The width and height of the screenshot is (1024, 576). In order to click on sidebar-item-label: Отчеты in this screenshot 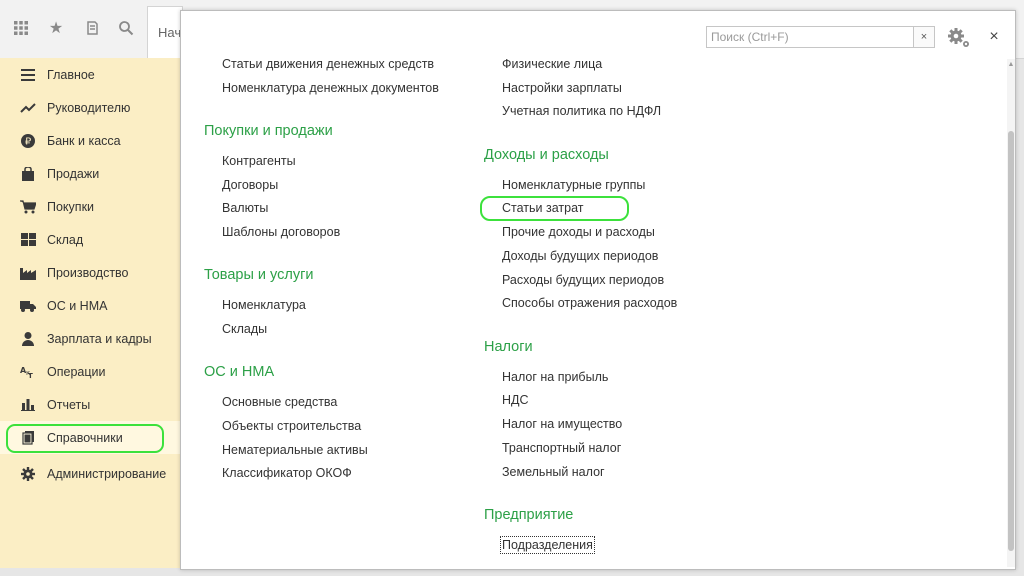, I will do `click(69, 404)`.